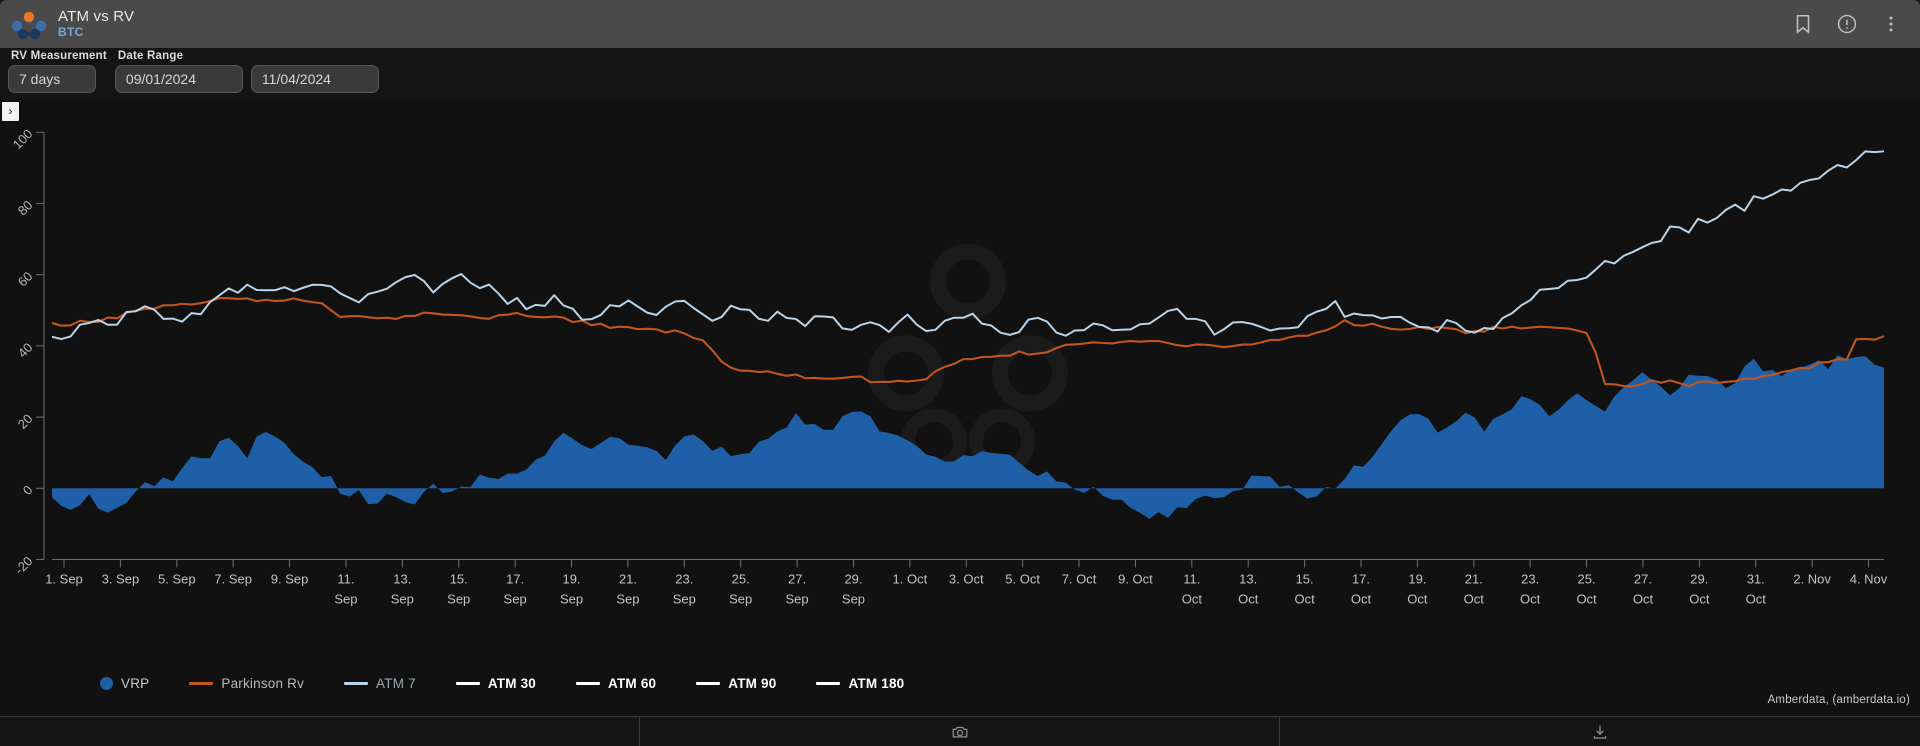 The width and height of the screenshot is (1920, 746). I want to click on title-bar-actions, so click(1856, 24).